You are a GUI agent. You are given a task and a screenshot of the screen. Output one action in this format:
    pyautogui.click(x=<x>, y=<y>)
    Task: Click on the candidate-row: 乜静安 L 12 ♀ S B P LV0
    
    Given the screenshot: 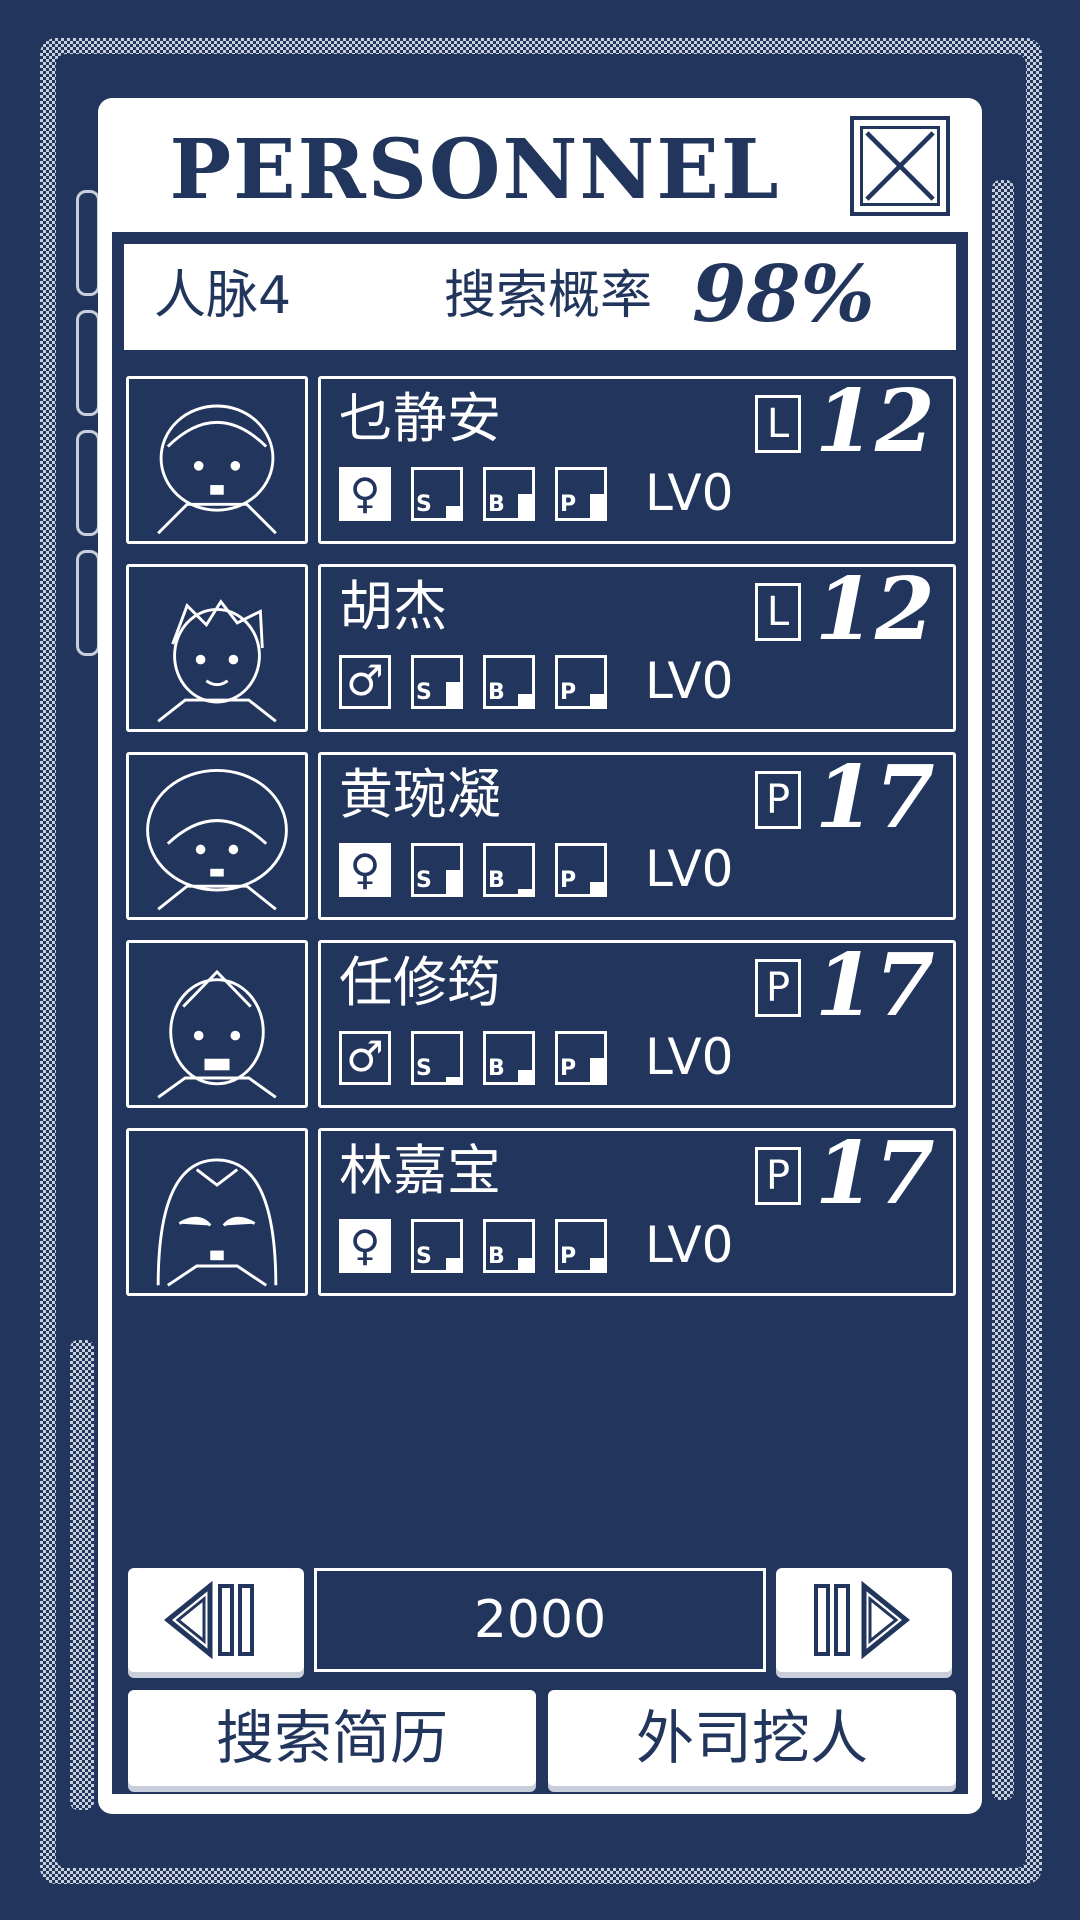 What is the action you would take?
    pyautogui.click(x=542, y=462)
    